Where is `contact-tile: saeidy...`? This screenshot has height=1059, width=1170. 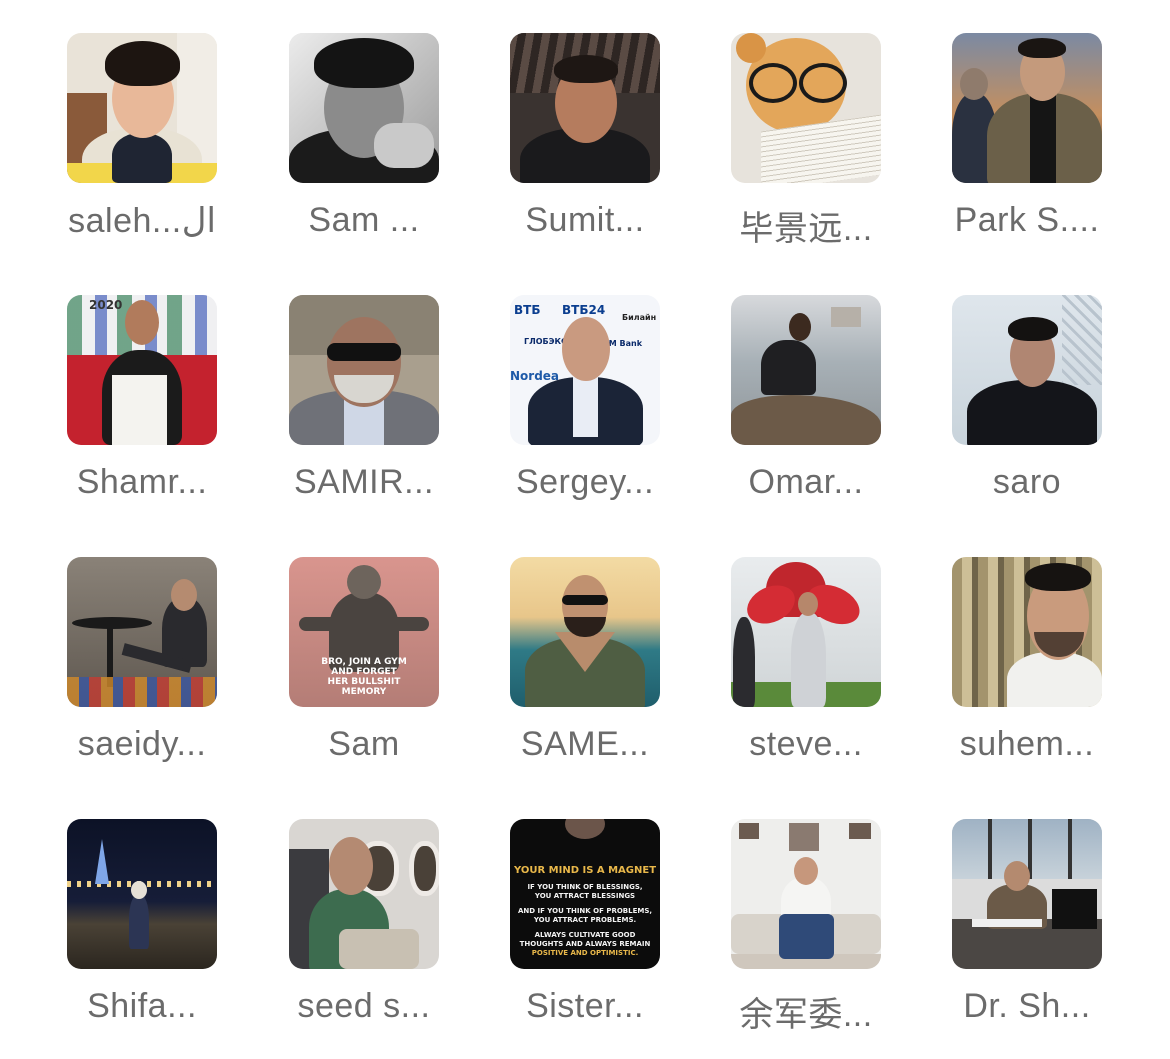 contact-tile: saeidy... is located at coordinates (142, 677).